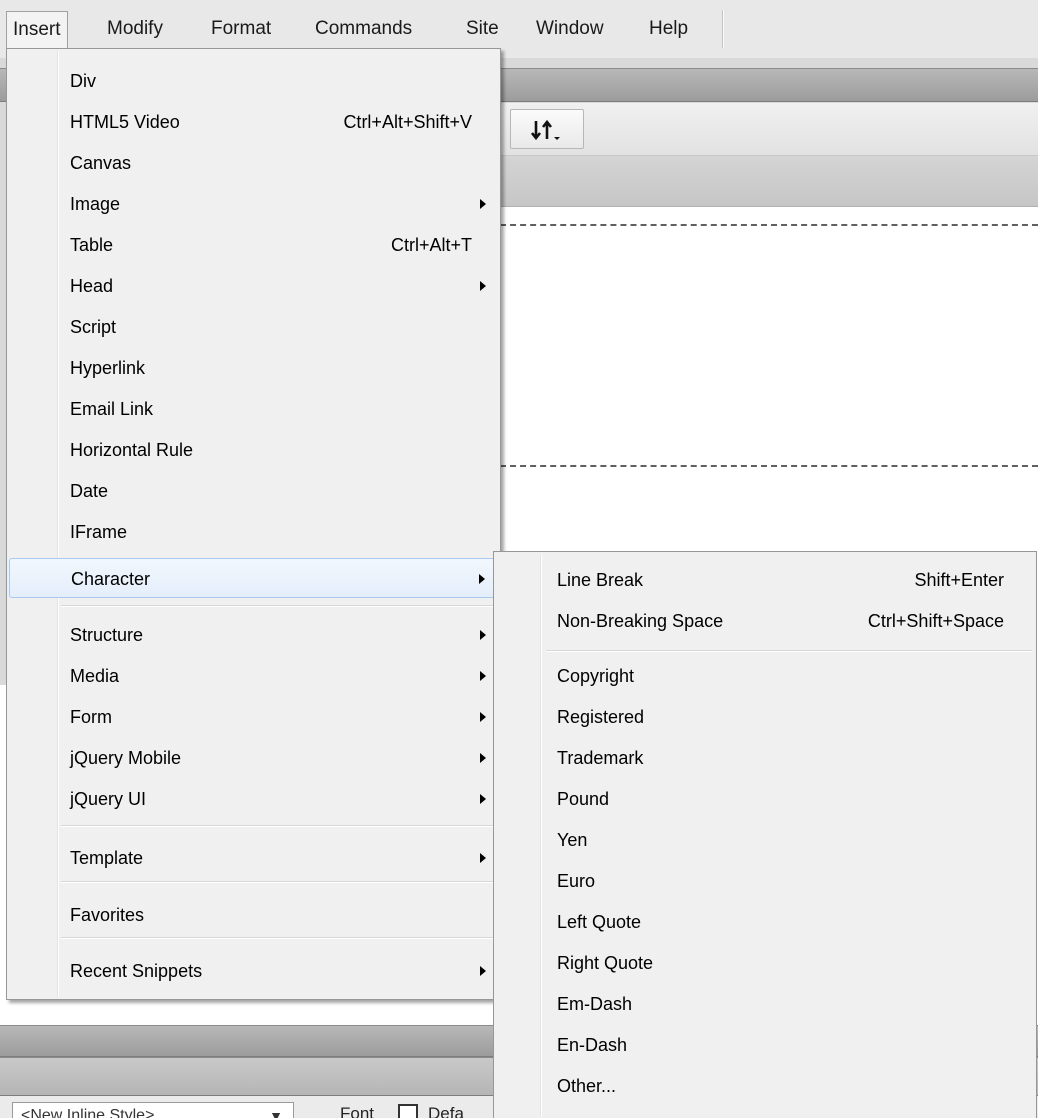 This screenshot has height=1118, width=1038. I want to click on menu-item-label: Recent Snippets, so click(136, 971).